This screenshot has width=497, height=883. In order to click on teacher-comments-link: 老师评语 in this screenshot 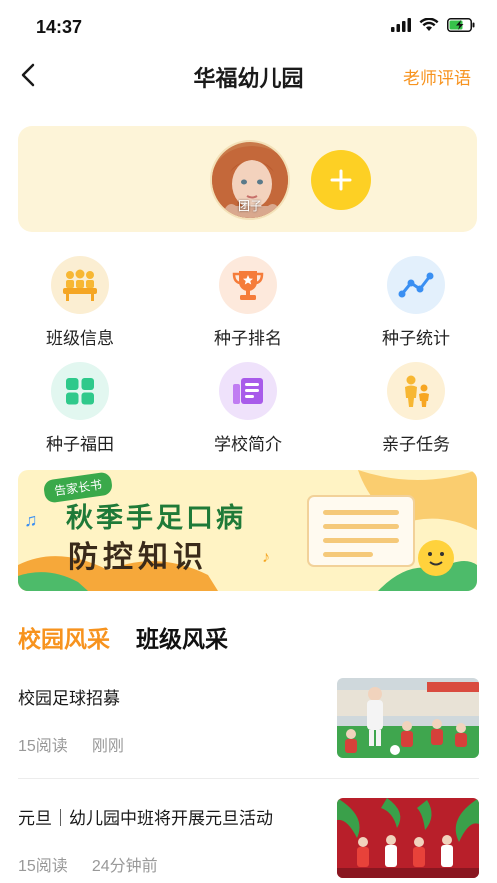, I will do `click(437, 76)`.